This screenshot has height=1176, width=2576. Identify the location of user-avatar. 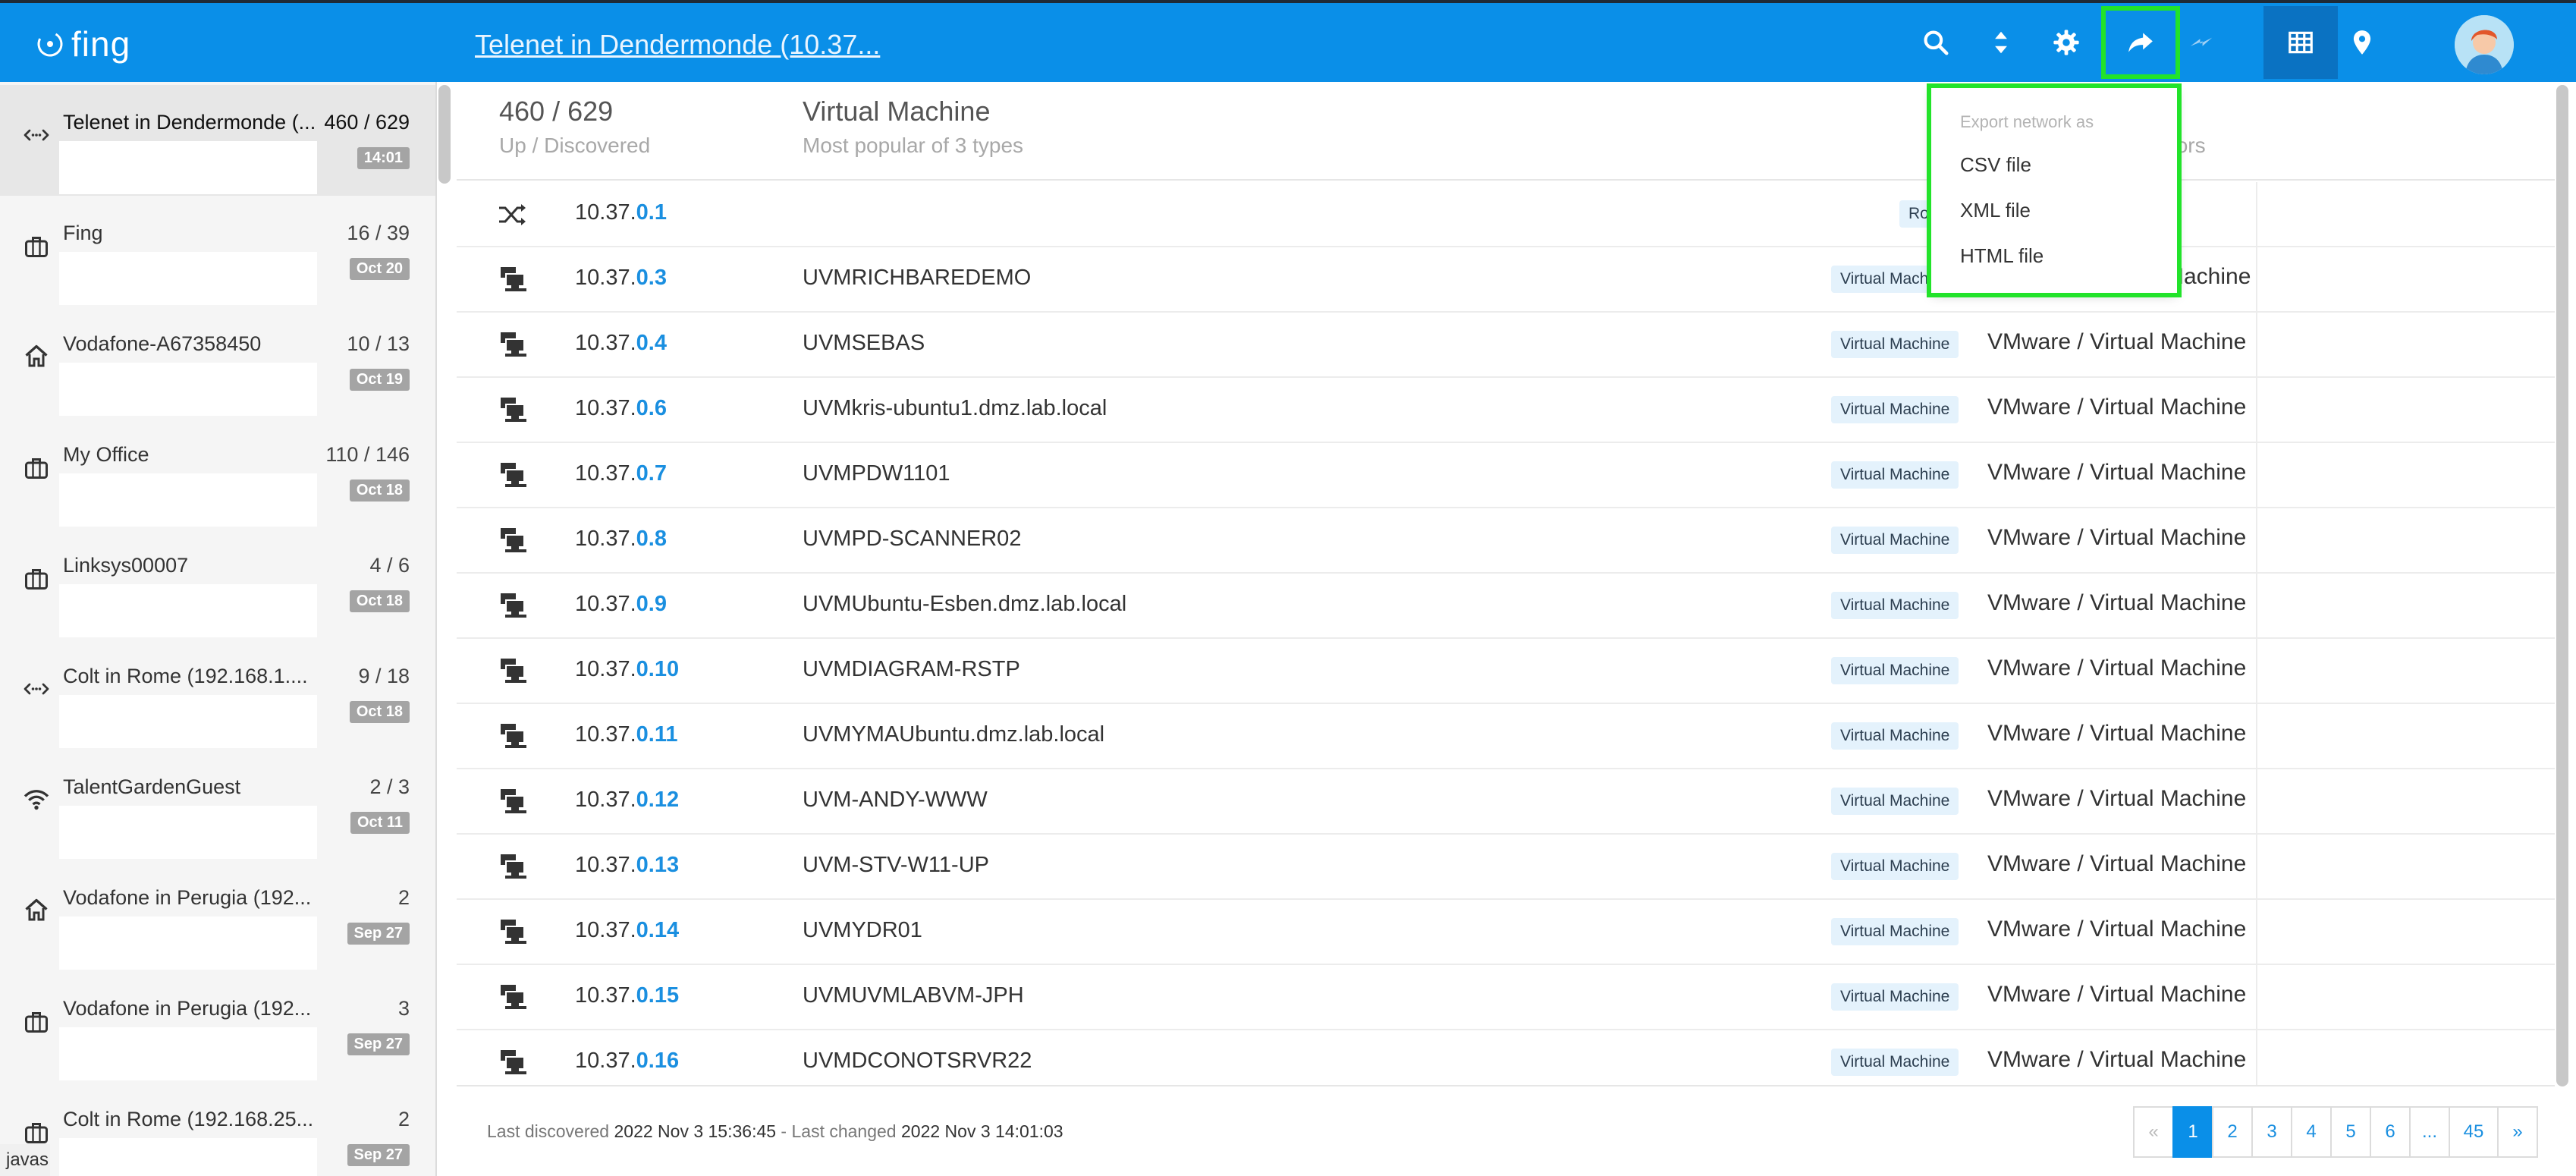
(2484, 44).